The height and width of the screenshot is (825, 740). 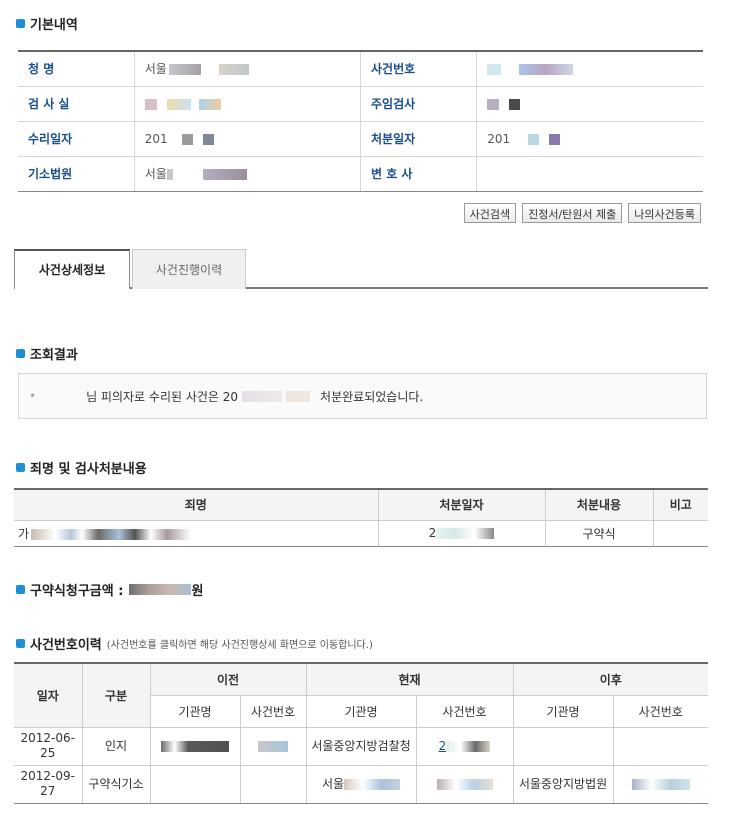 I want to click on history-cur-agency: 서울중앙지방검찰청, so click(x=361, y=746).